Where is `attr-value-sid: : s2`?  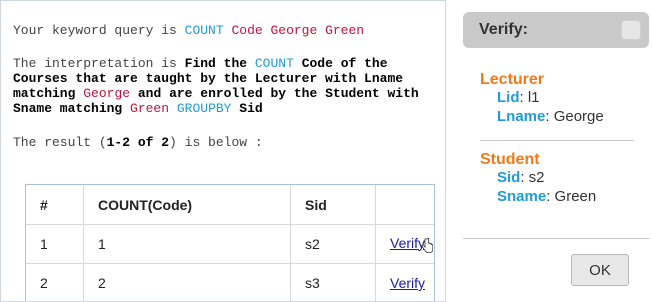 attr-value-sid: : s2 is located at coordinates (532, 177).